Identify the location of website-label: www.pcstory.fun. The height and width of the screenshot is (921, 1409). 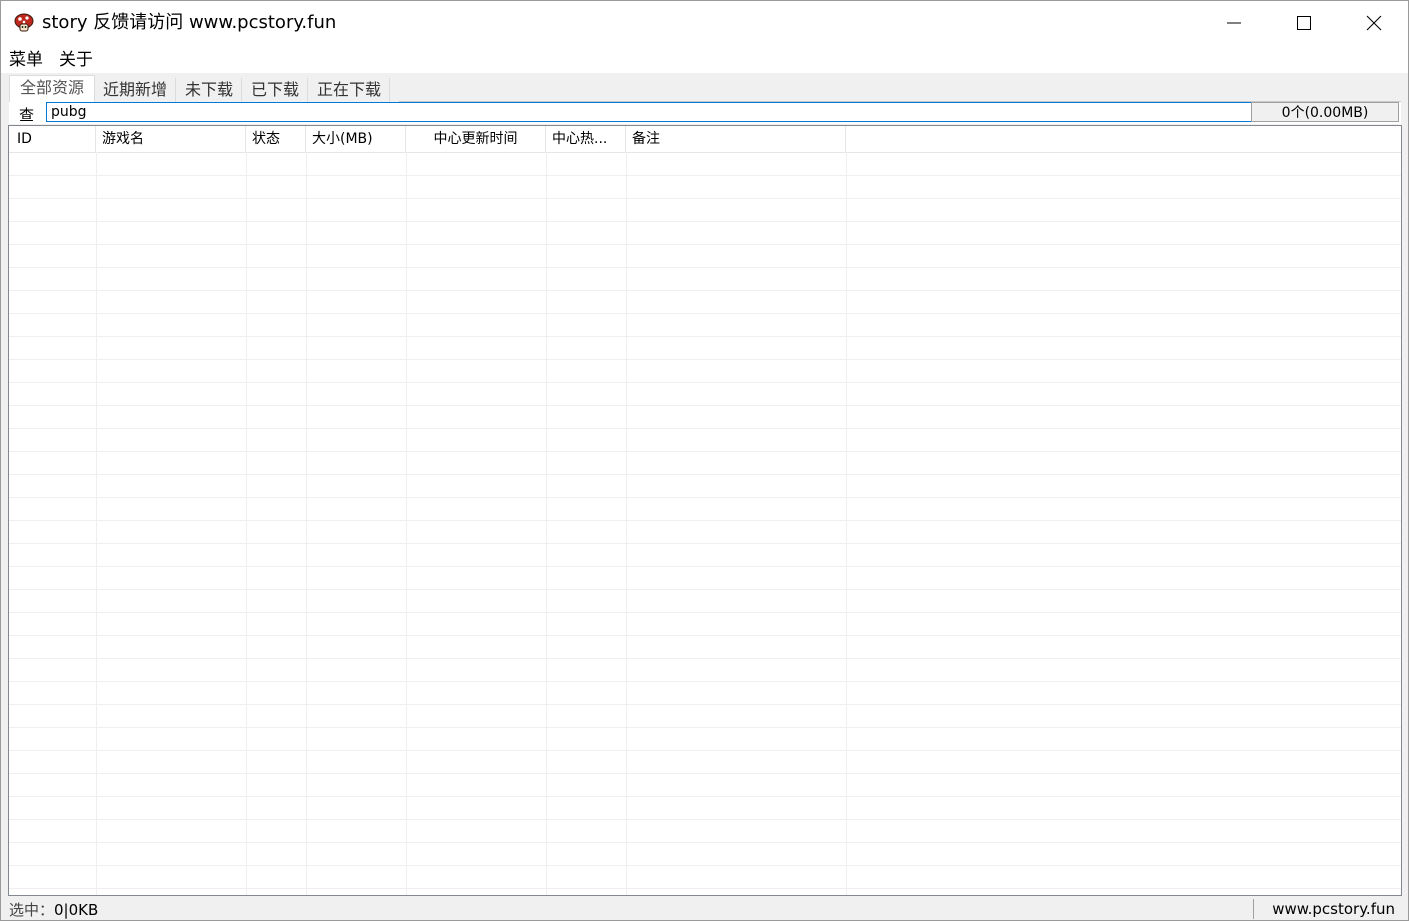
(1327, 909).